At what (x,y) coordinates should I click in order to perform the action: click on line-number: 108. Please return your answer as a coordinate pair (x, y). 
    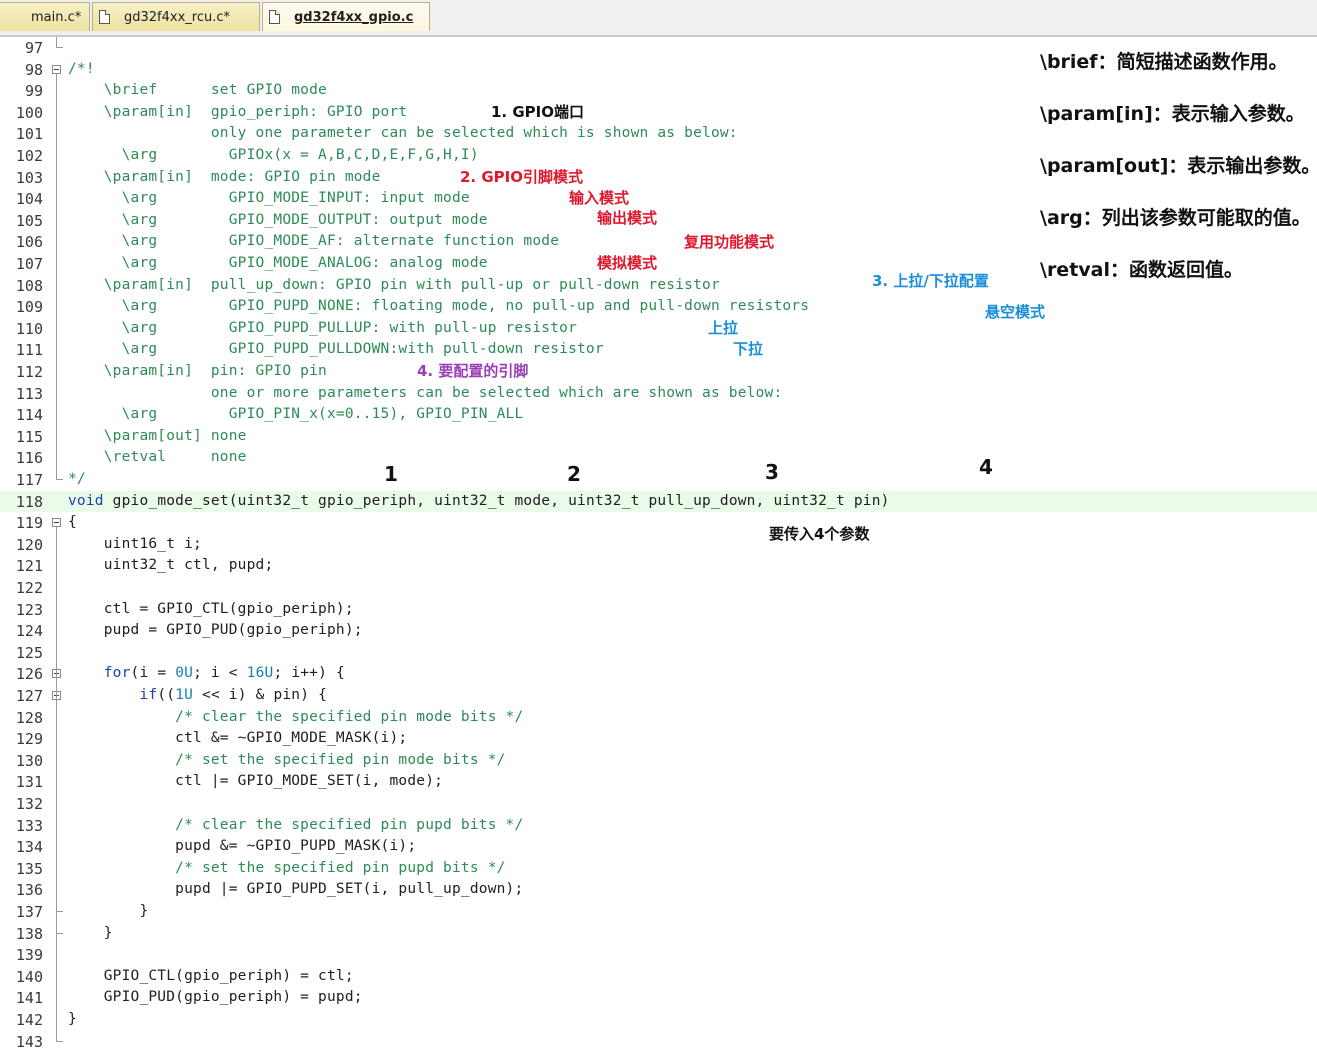
    Looking at the image, I should click on (29, 285).